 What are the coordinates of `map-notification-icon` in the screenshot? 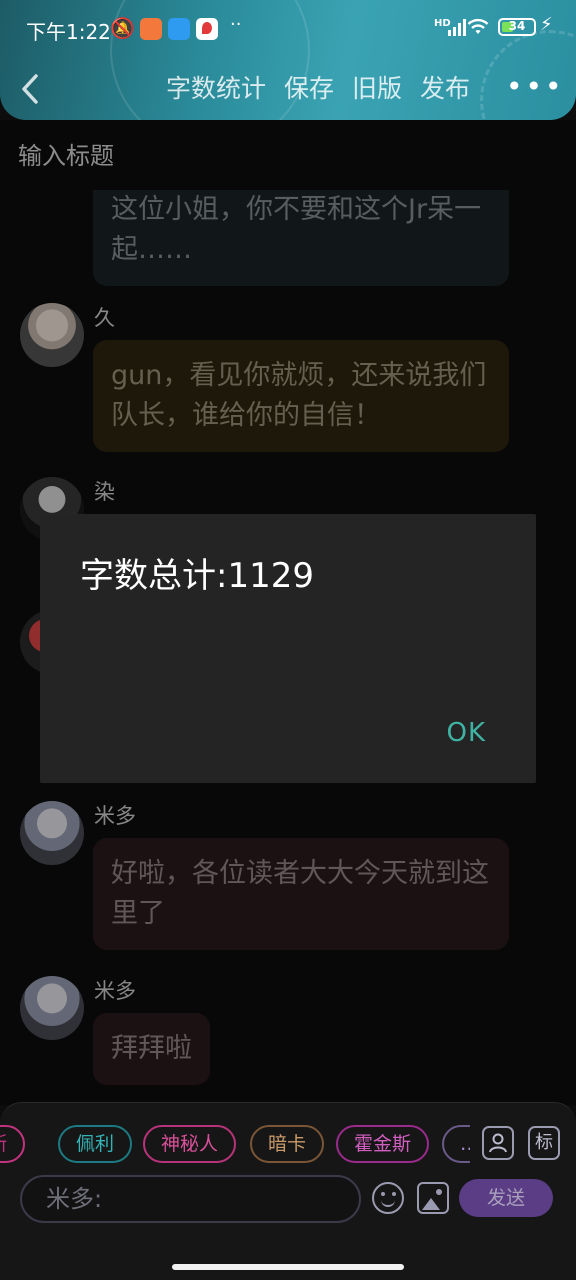 It's located at (207, 29).